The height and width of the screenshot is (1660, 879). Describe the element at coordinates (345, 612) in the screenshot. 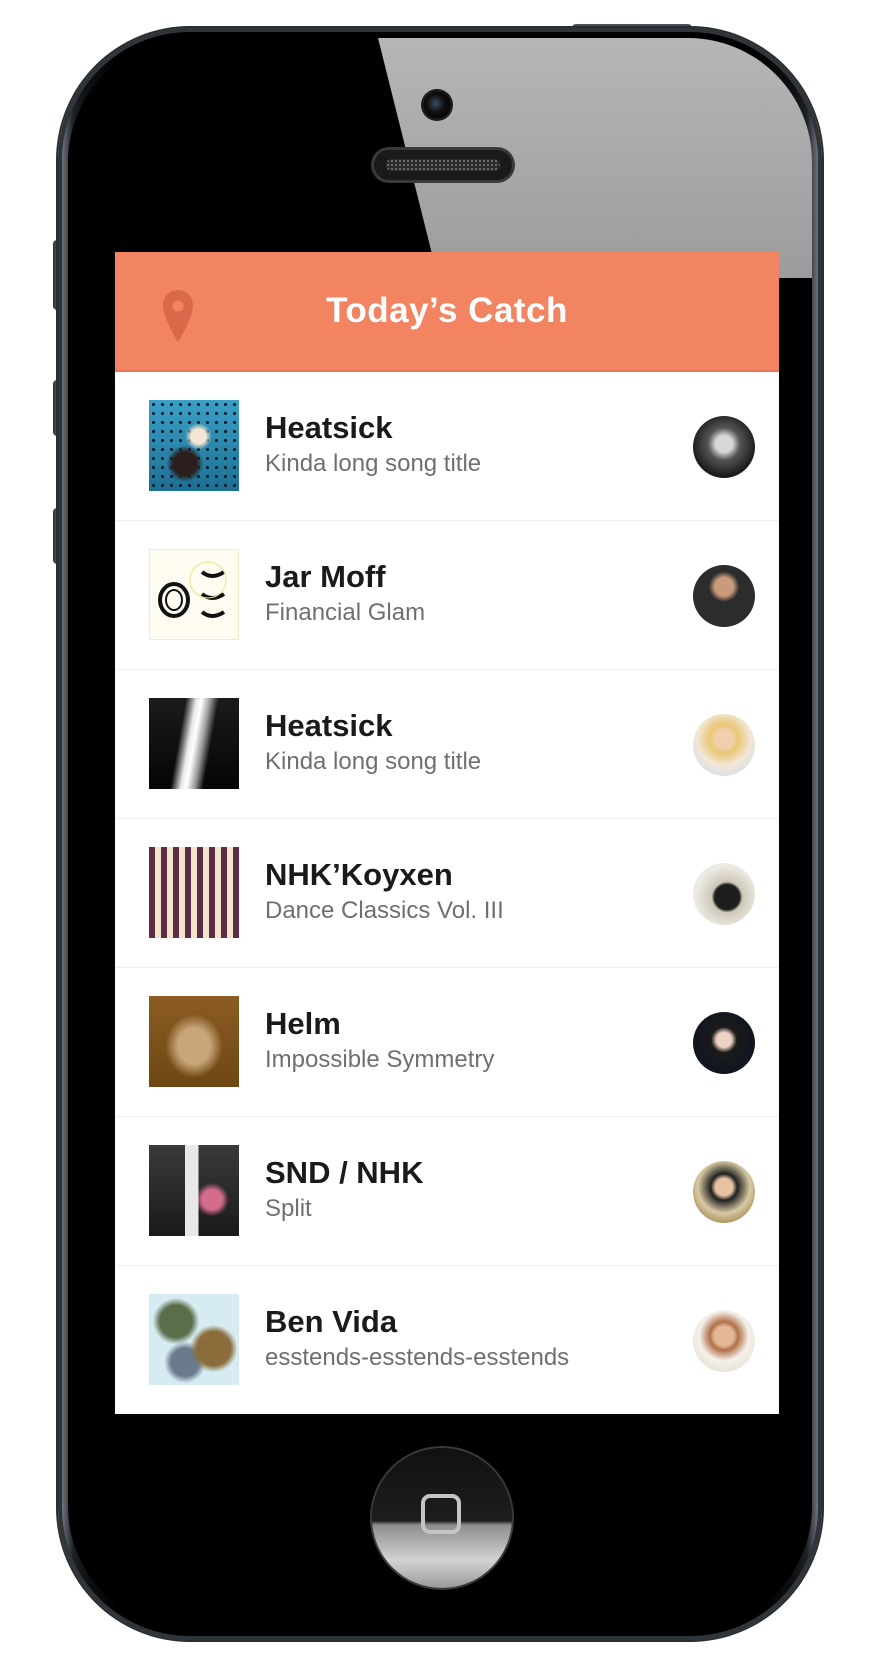

I see `song-title: Financial Glam` at that location.